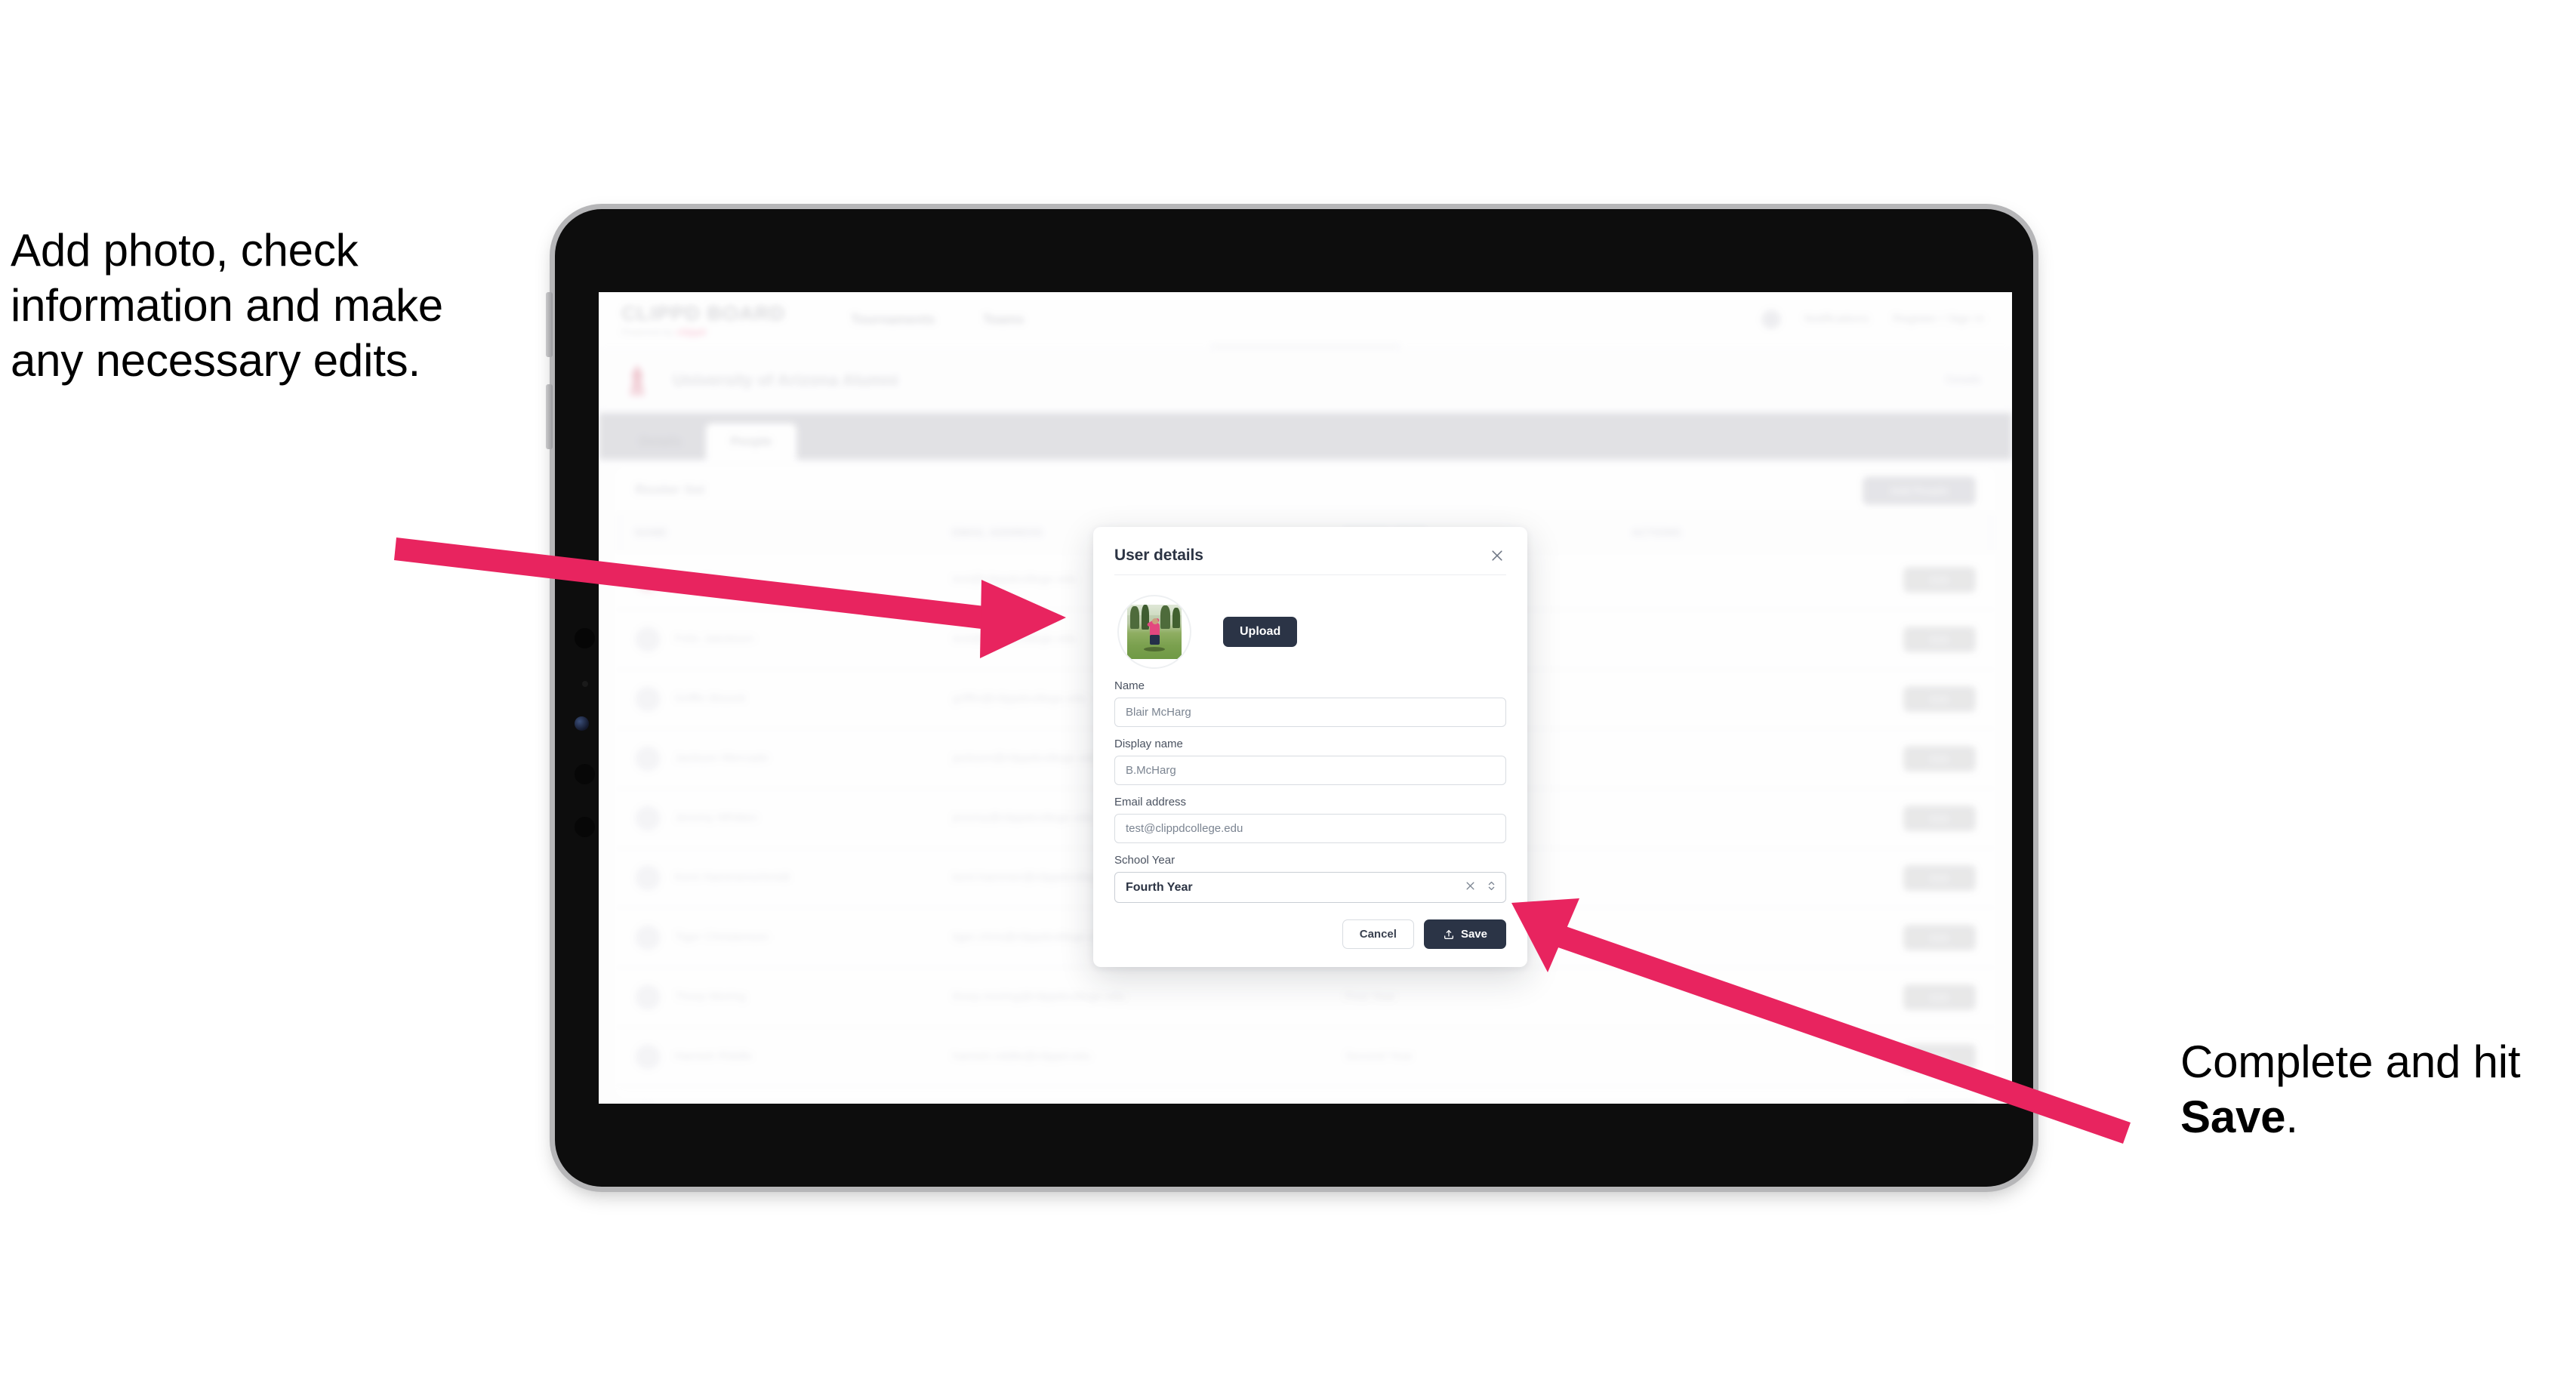 Image resolution: width=2576 pixels, height=1386 pixels. I want to click on upload-button: Upload, so click(1260, 632).